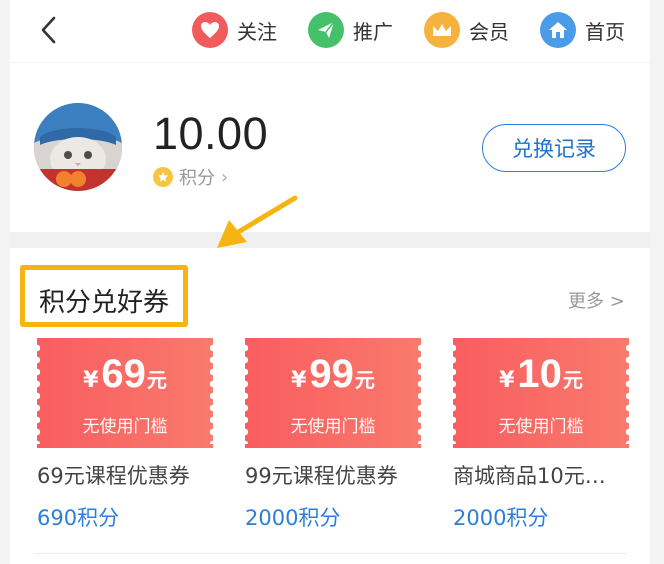 The width and height of the screenshot is (664, 564). I want to click on more-link: 更多 >, so click(596, 300).